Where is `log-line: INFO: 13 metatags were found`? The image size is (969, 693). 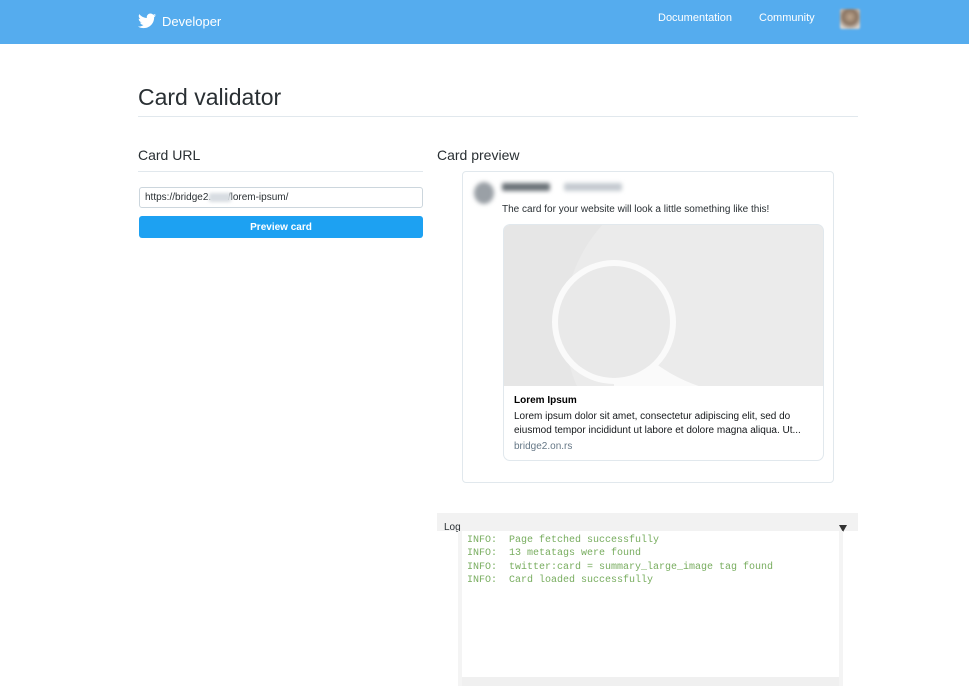
log-line: INFO: 13 metatags were found is located at coordinates (554, 554).